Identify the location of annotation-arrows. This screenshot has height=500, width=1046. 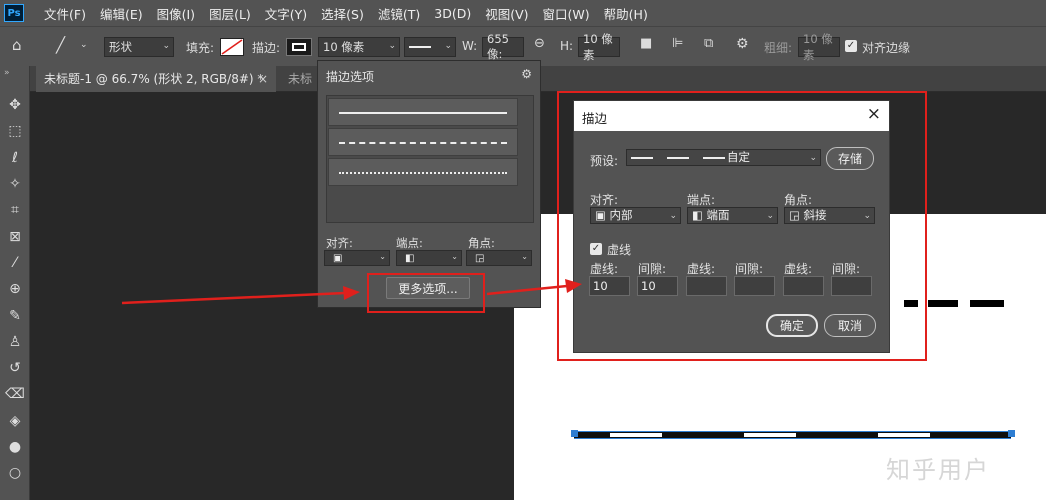
(351, 292).